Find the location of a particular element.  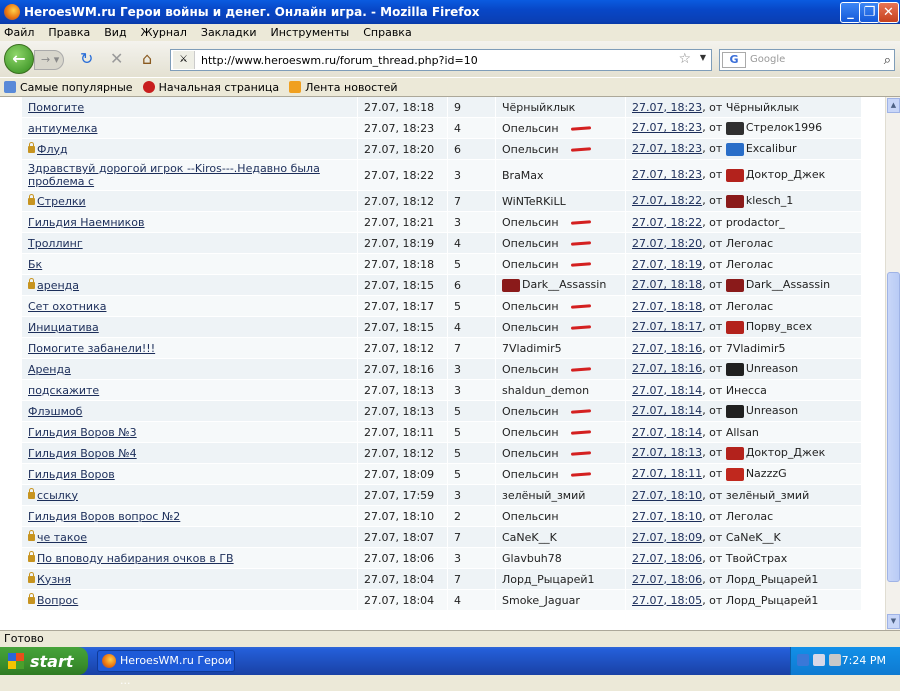

minimize-button: _ is located at coordinates (850, 12).